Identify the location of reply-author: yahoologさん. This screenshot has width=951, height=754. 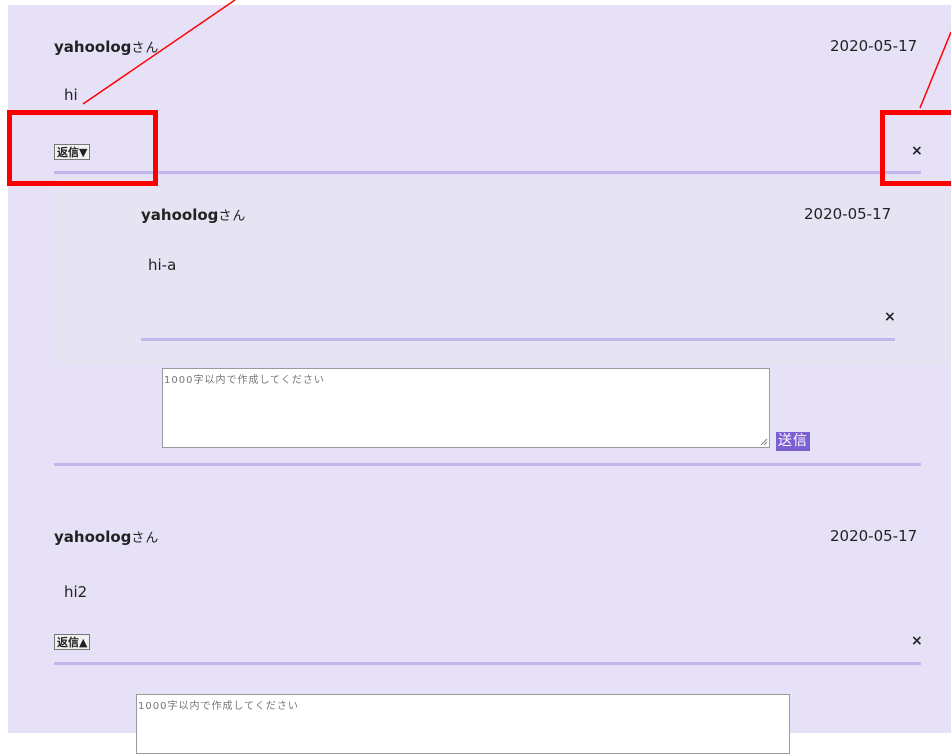
(193, 214).